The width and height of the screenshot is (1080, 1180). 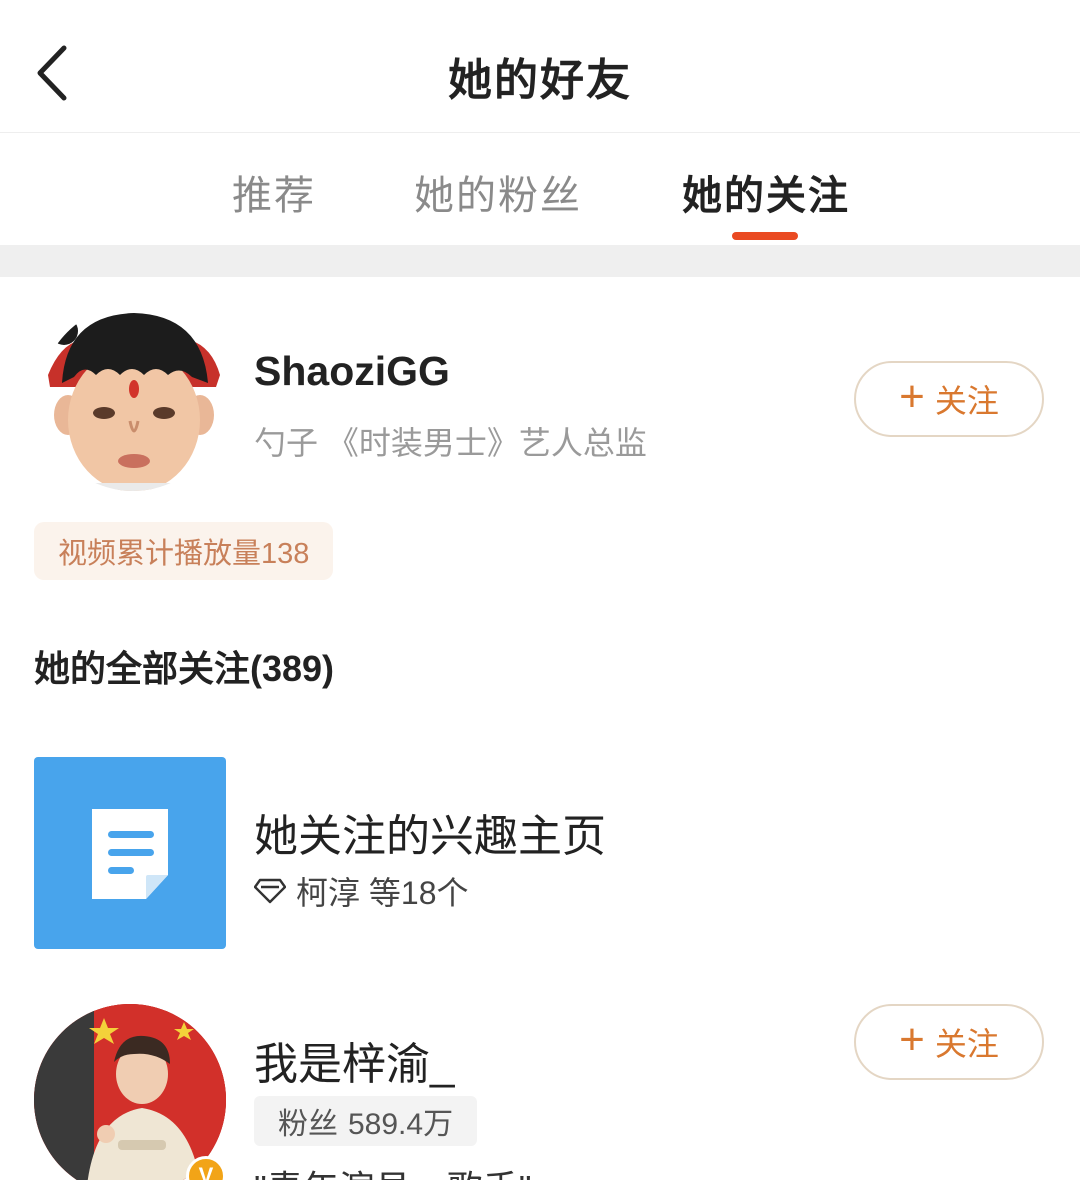 What do you see at coordinates (308, 1124) in the screenshot?
I see `fans-label: 粉丝` at bounding box center [308, 1124].